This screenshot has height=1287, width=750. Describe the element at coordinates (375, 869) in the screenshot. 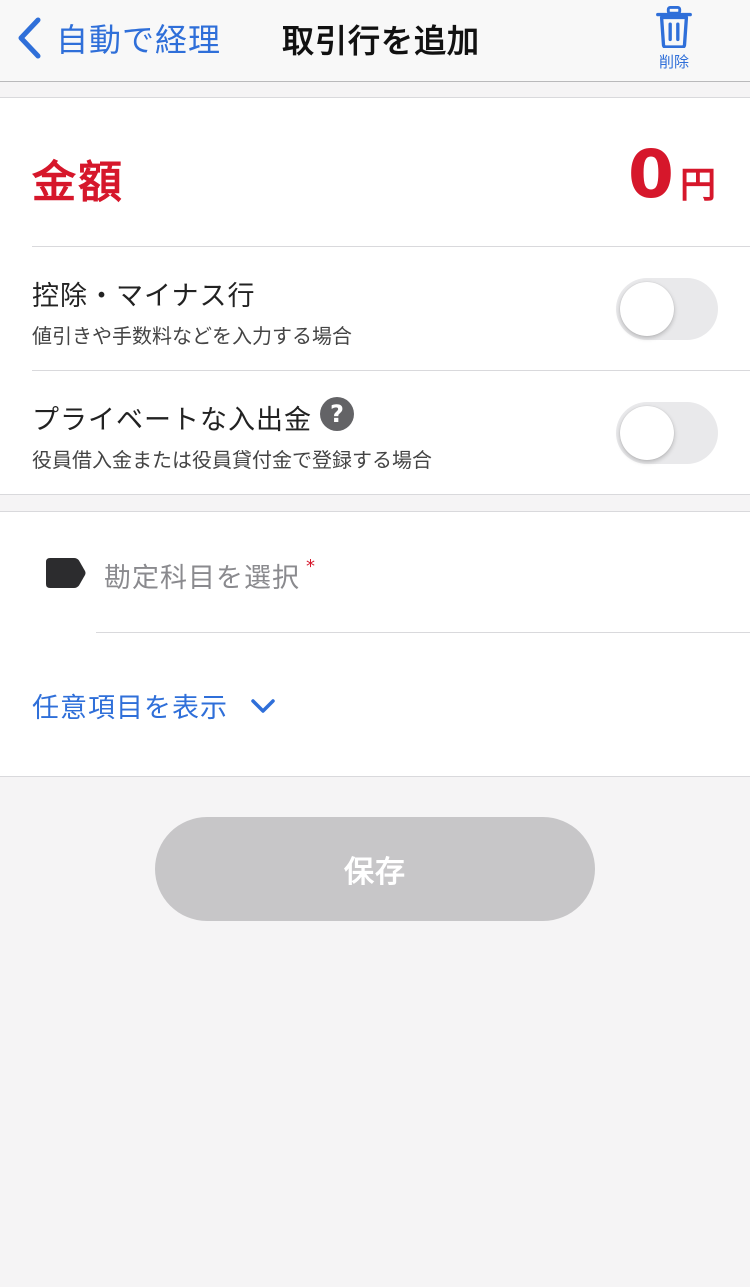

I see `save-button: 保存` at that location.